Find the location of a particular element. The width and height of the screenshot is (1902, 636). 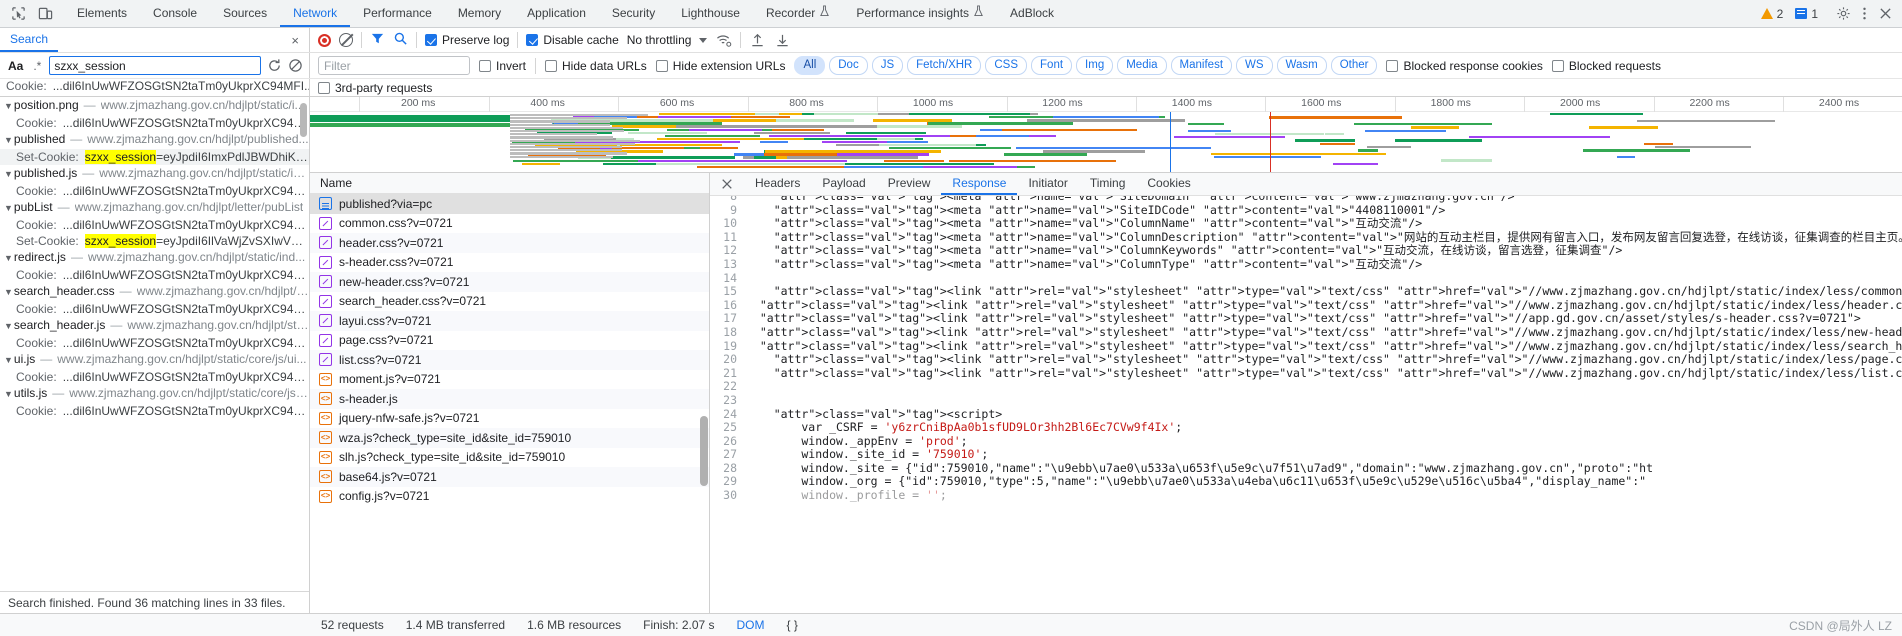

tab-network: Network is located at coordinates (315, 13).